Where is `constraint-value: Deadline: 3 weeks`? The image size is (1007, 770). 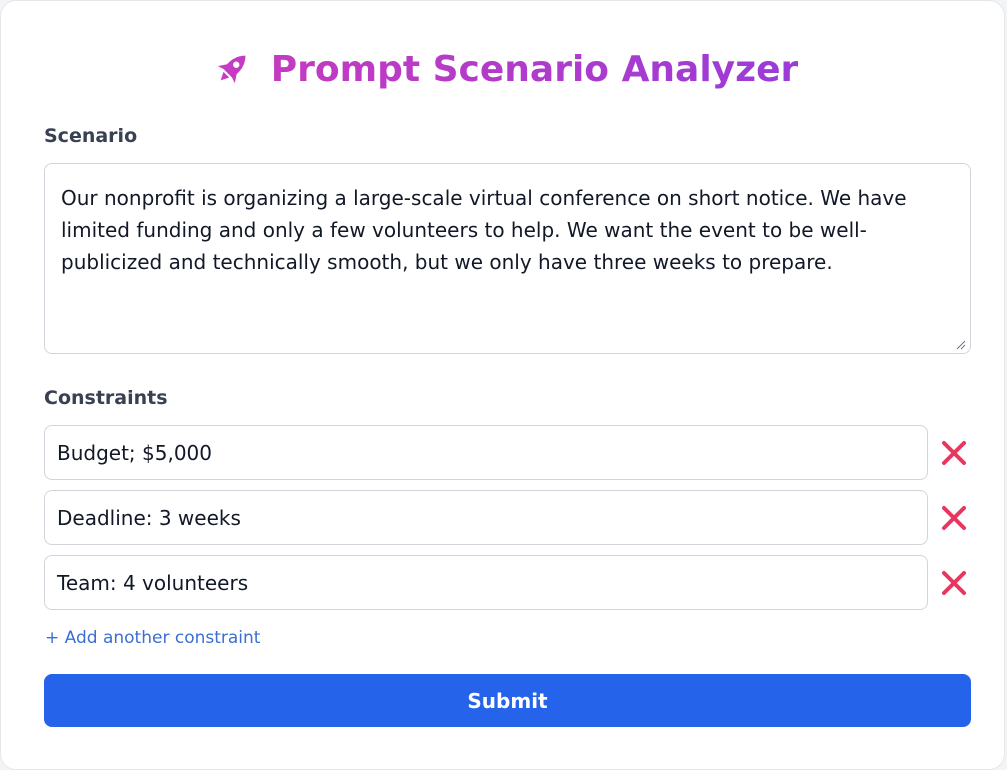
constraint-value: Deadline: 3 weeks is located at coordinates (149, 517).